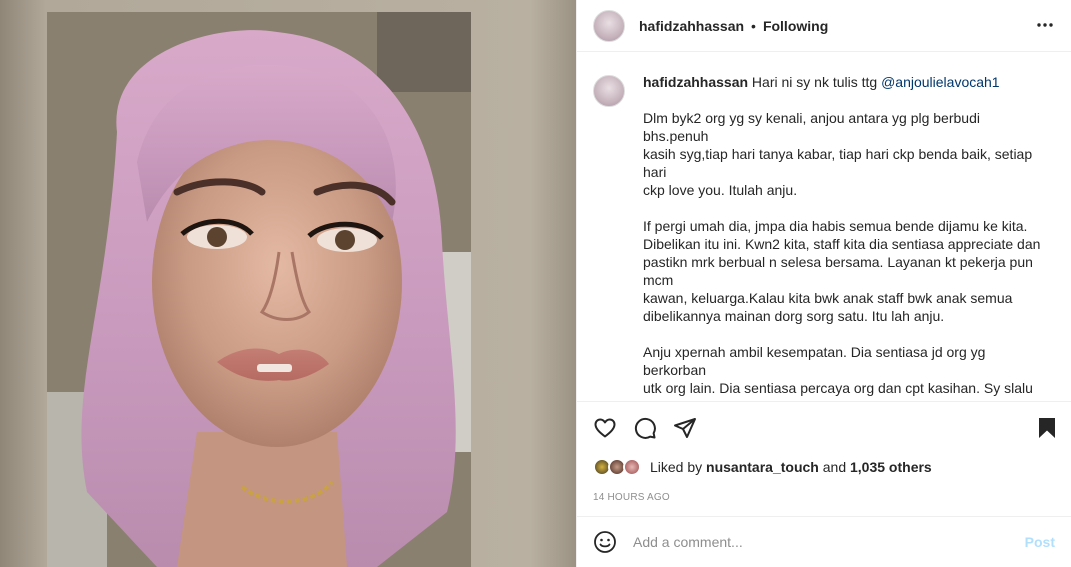 This screenshot has height=567, width=1071. I want to click on likes-prefix: Liked by, so click(676, 467).